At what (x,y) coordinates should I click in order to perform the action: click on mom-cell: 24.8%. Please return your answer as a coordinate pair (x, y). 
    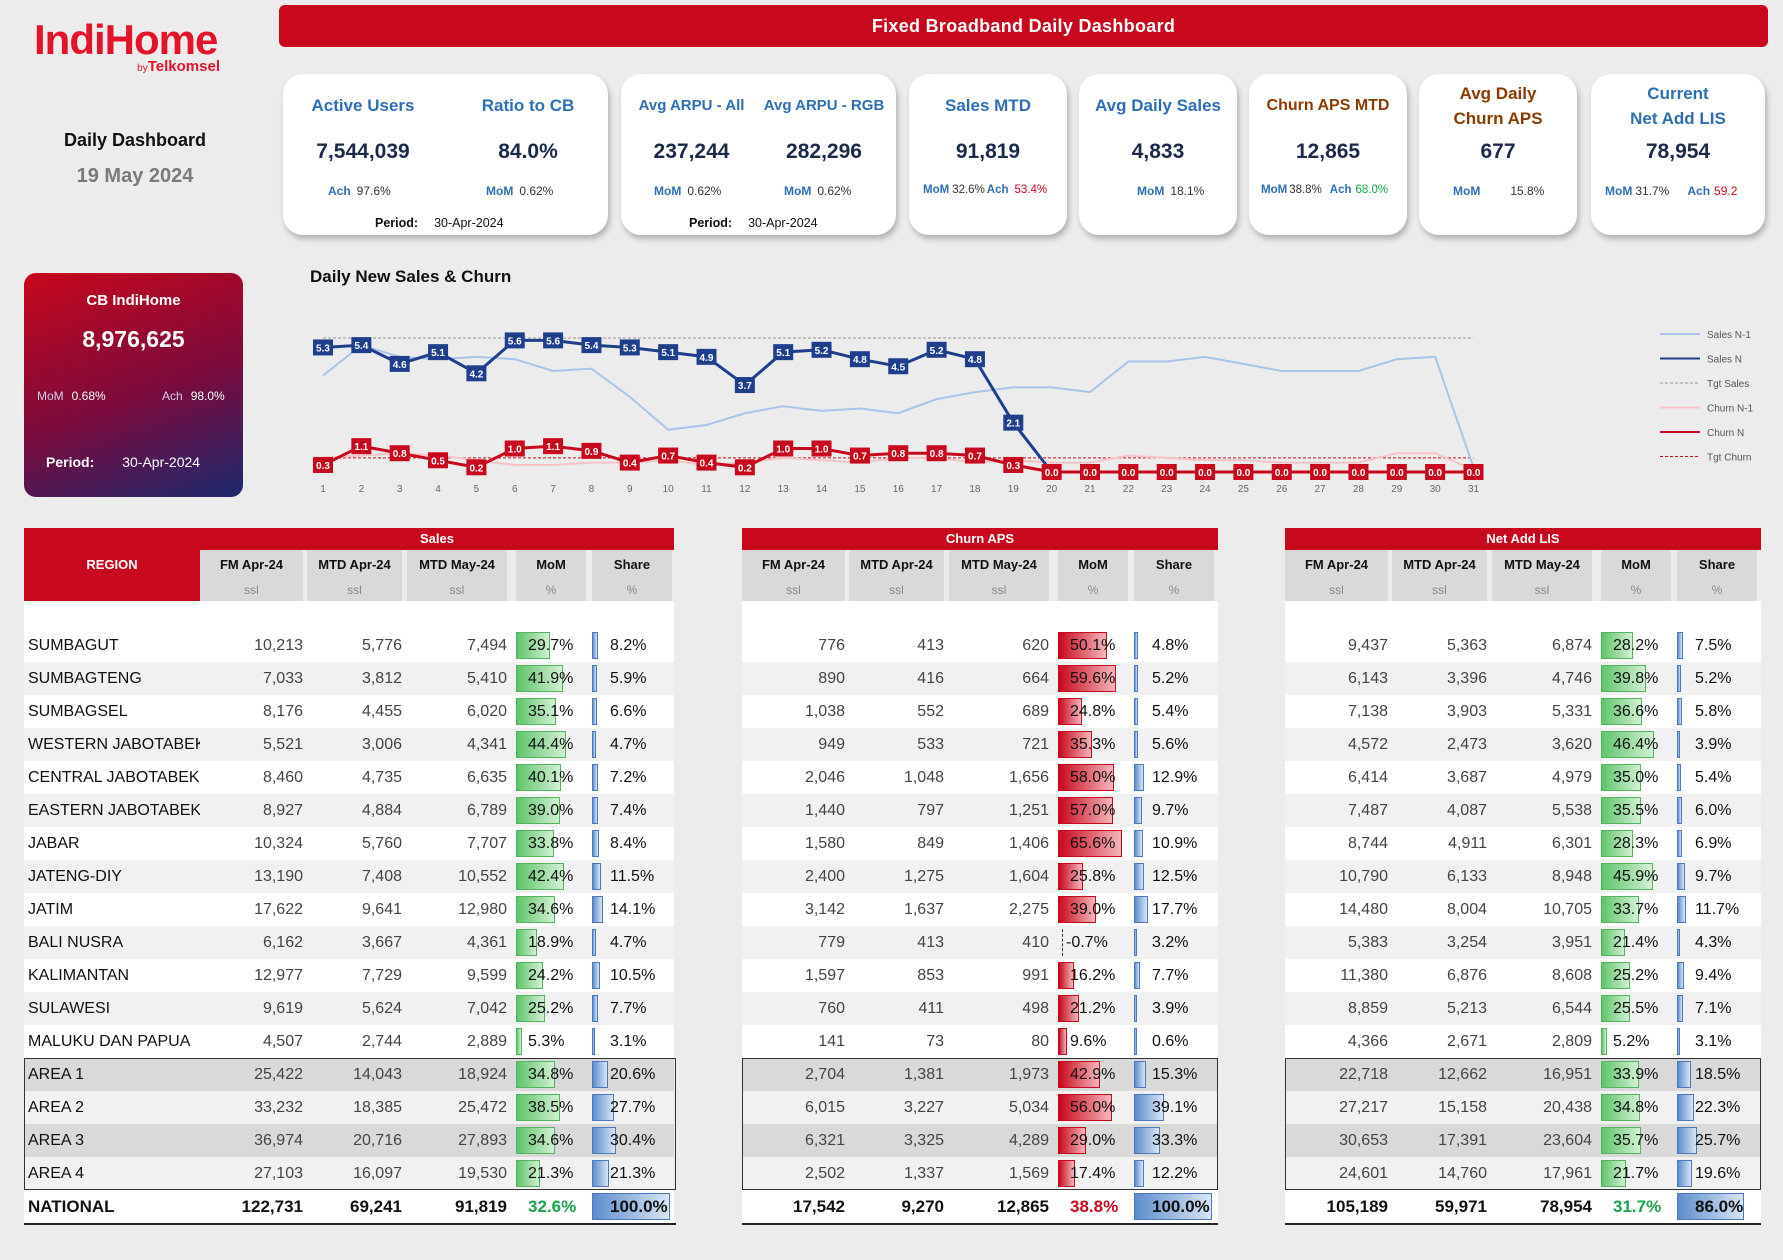
    Looking at the image, I should click on (1093, 711).